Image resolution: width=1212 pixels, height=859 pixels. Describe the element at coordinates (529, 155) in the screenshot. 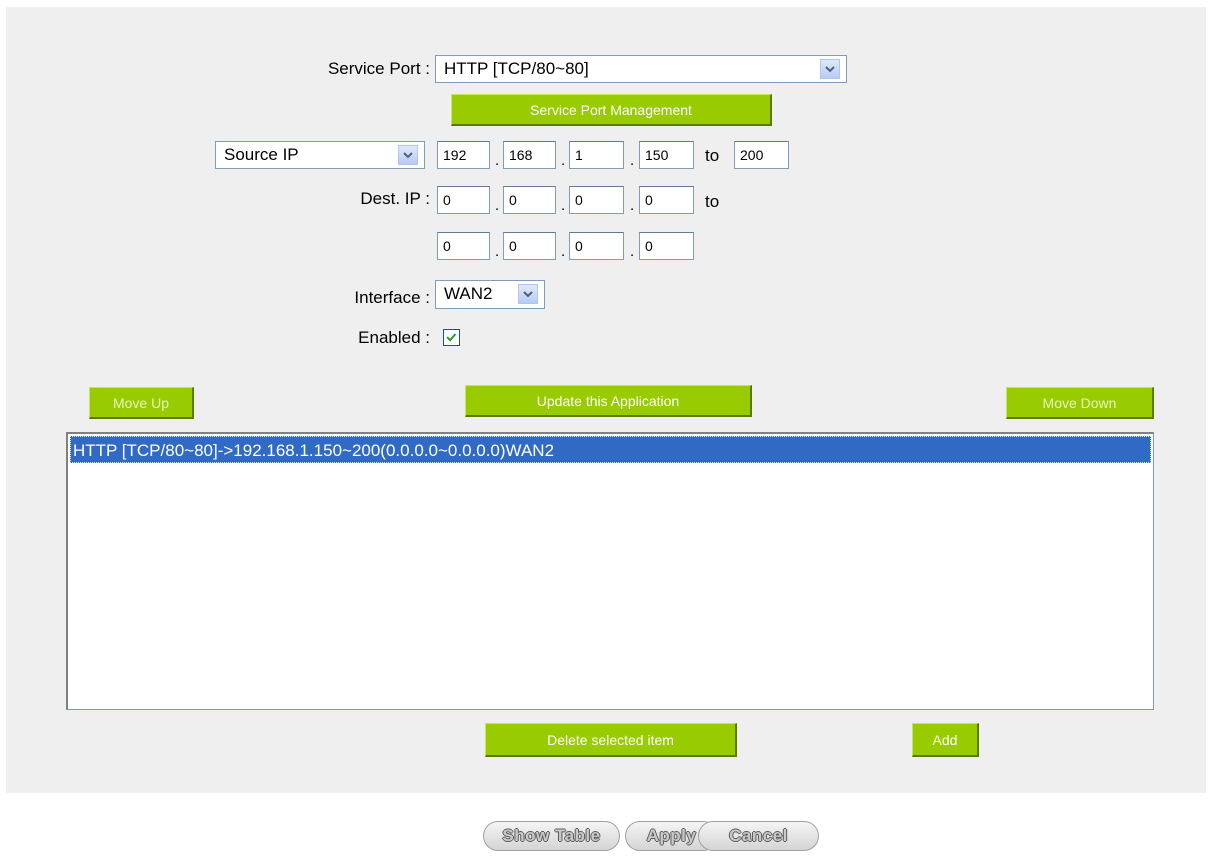

I see `source-ip-octet-2: 168` at that location.